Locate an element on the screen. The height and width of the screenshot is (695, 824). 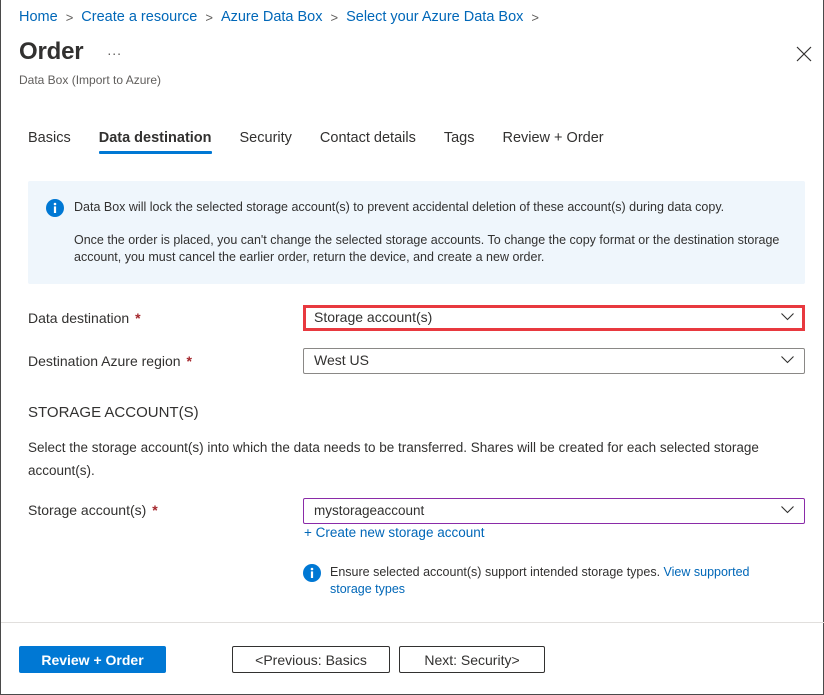
page-subtitle: Data Box (Import to Azure) is located at coordinates (90, 80).